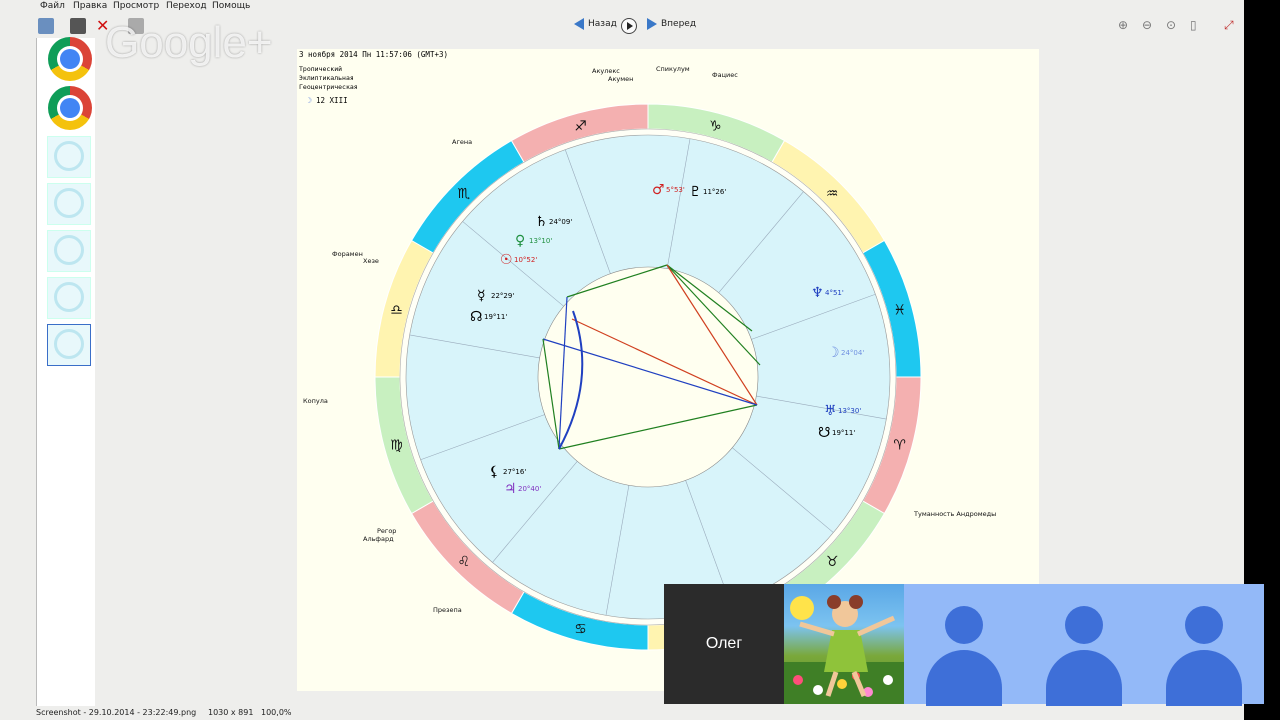 This screenshot has height=720, width=1280. What do you see at coordinates (136, 6) in the screenshot?
I see `menu-view: Просмотр` at bounding box center [136, 6].